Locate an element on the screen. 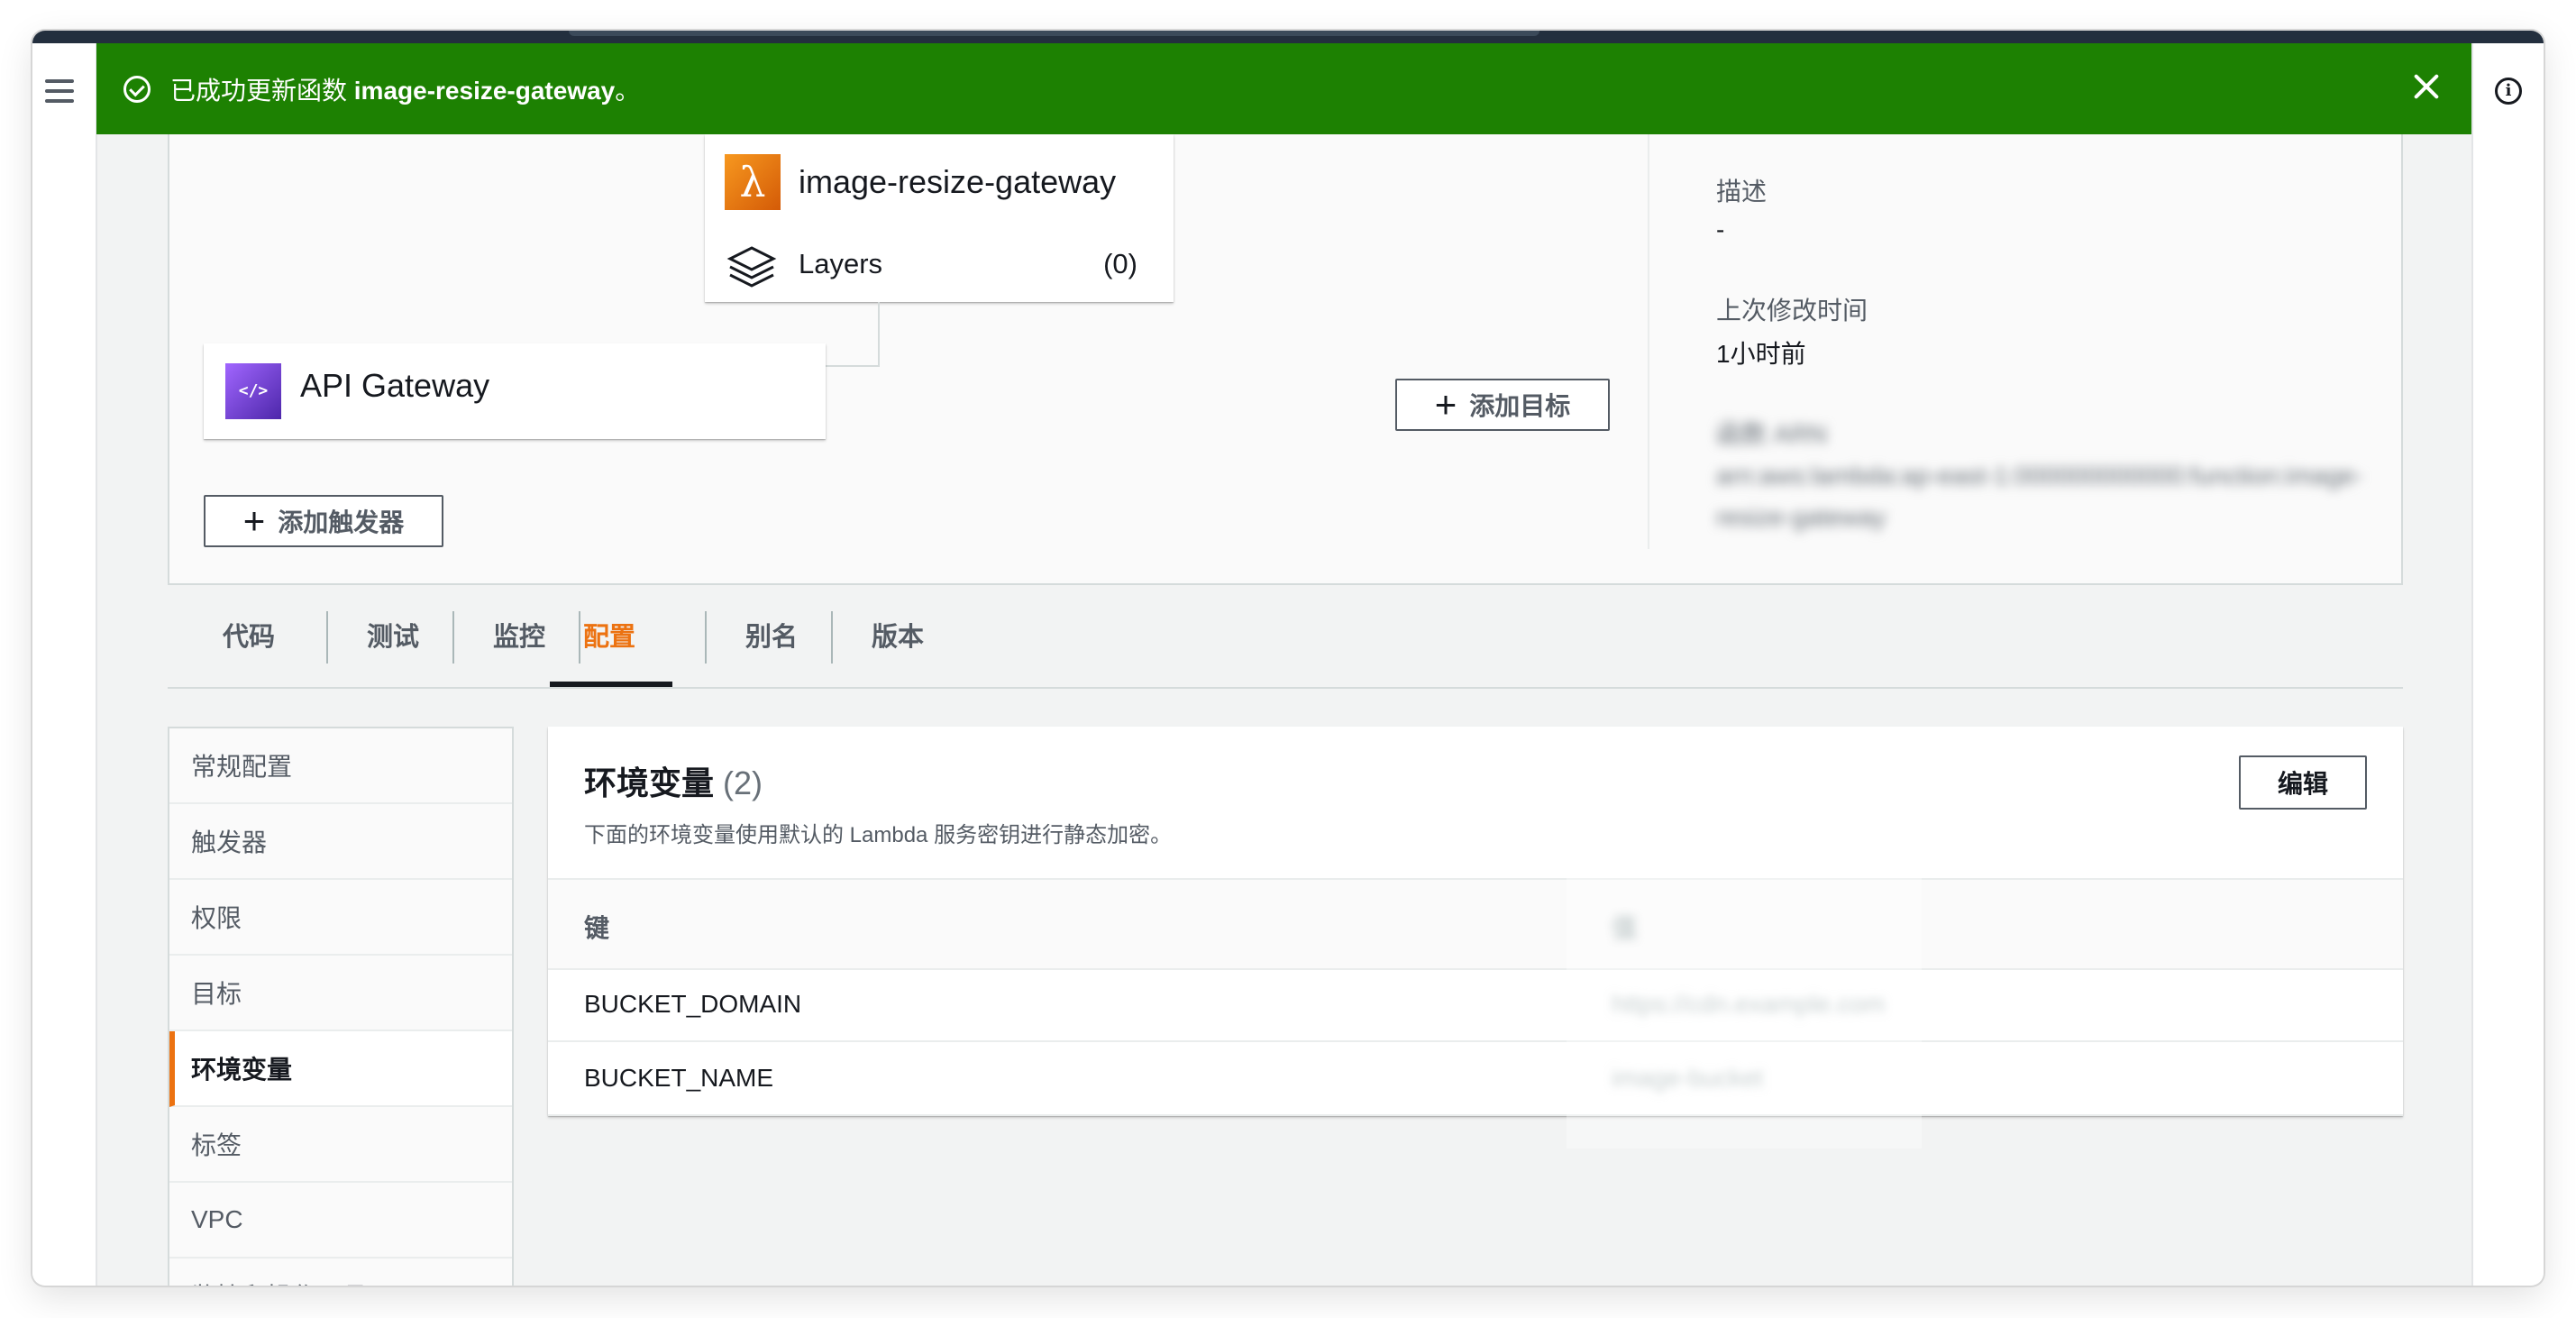 The image size is (2576, 1318). nav-permissions: 权限 is located at coordinates (340, 918).